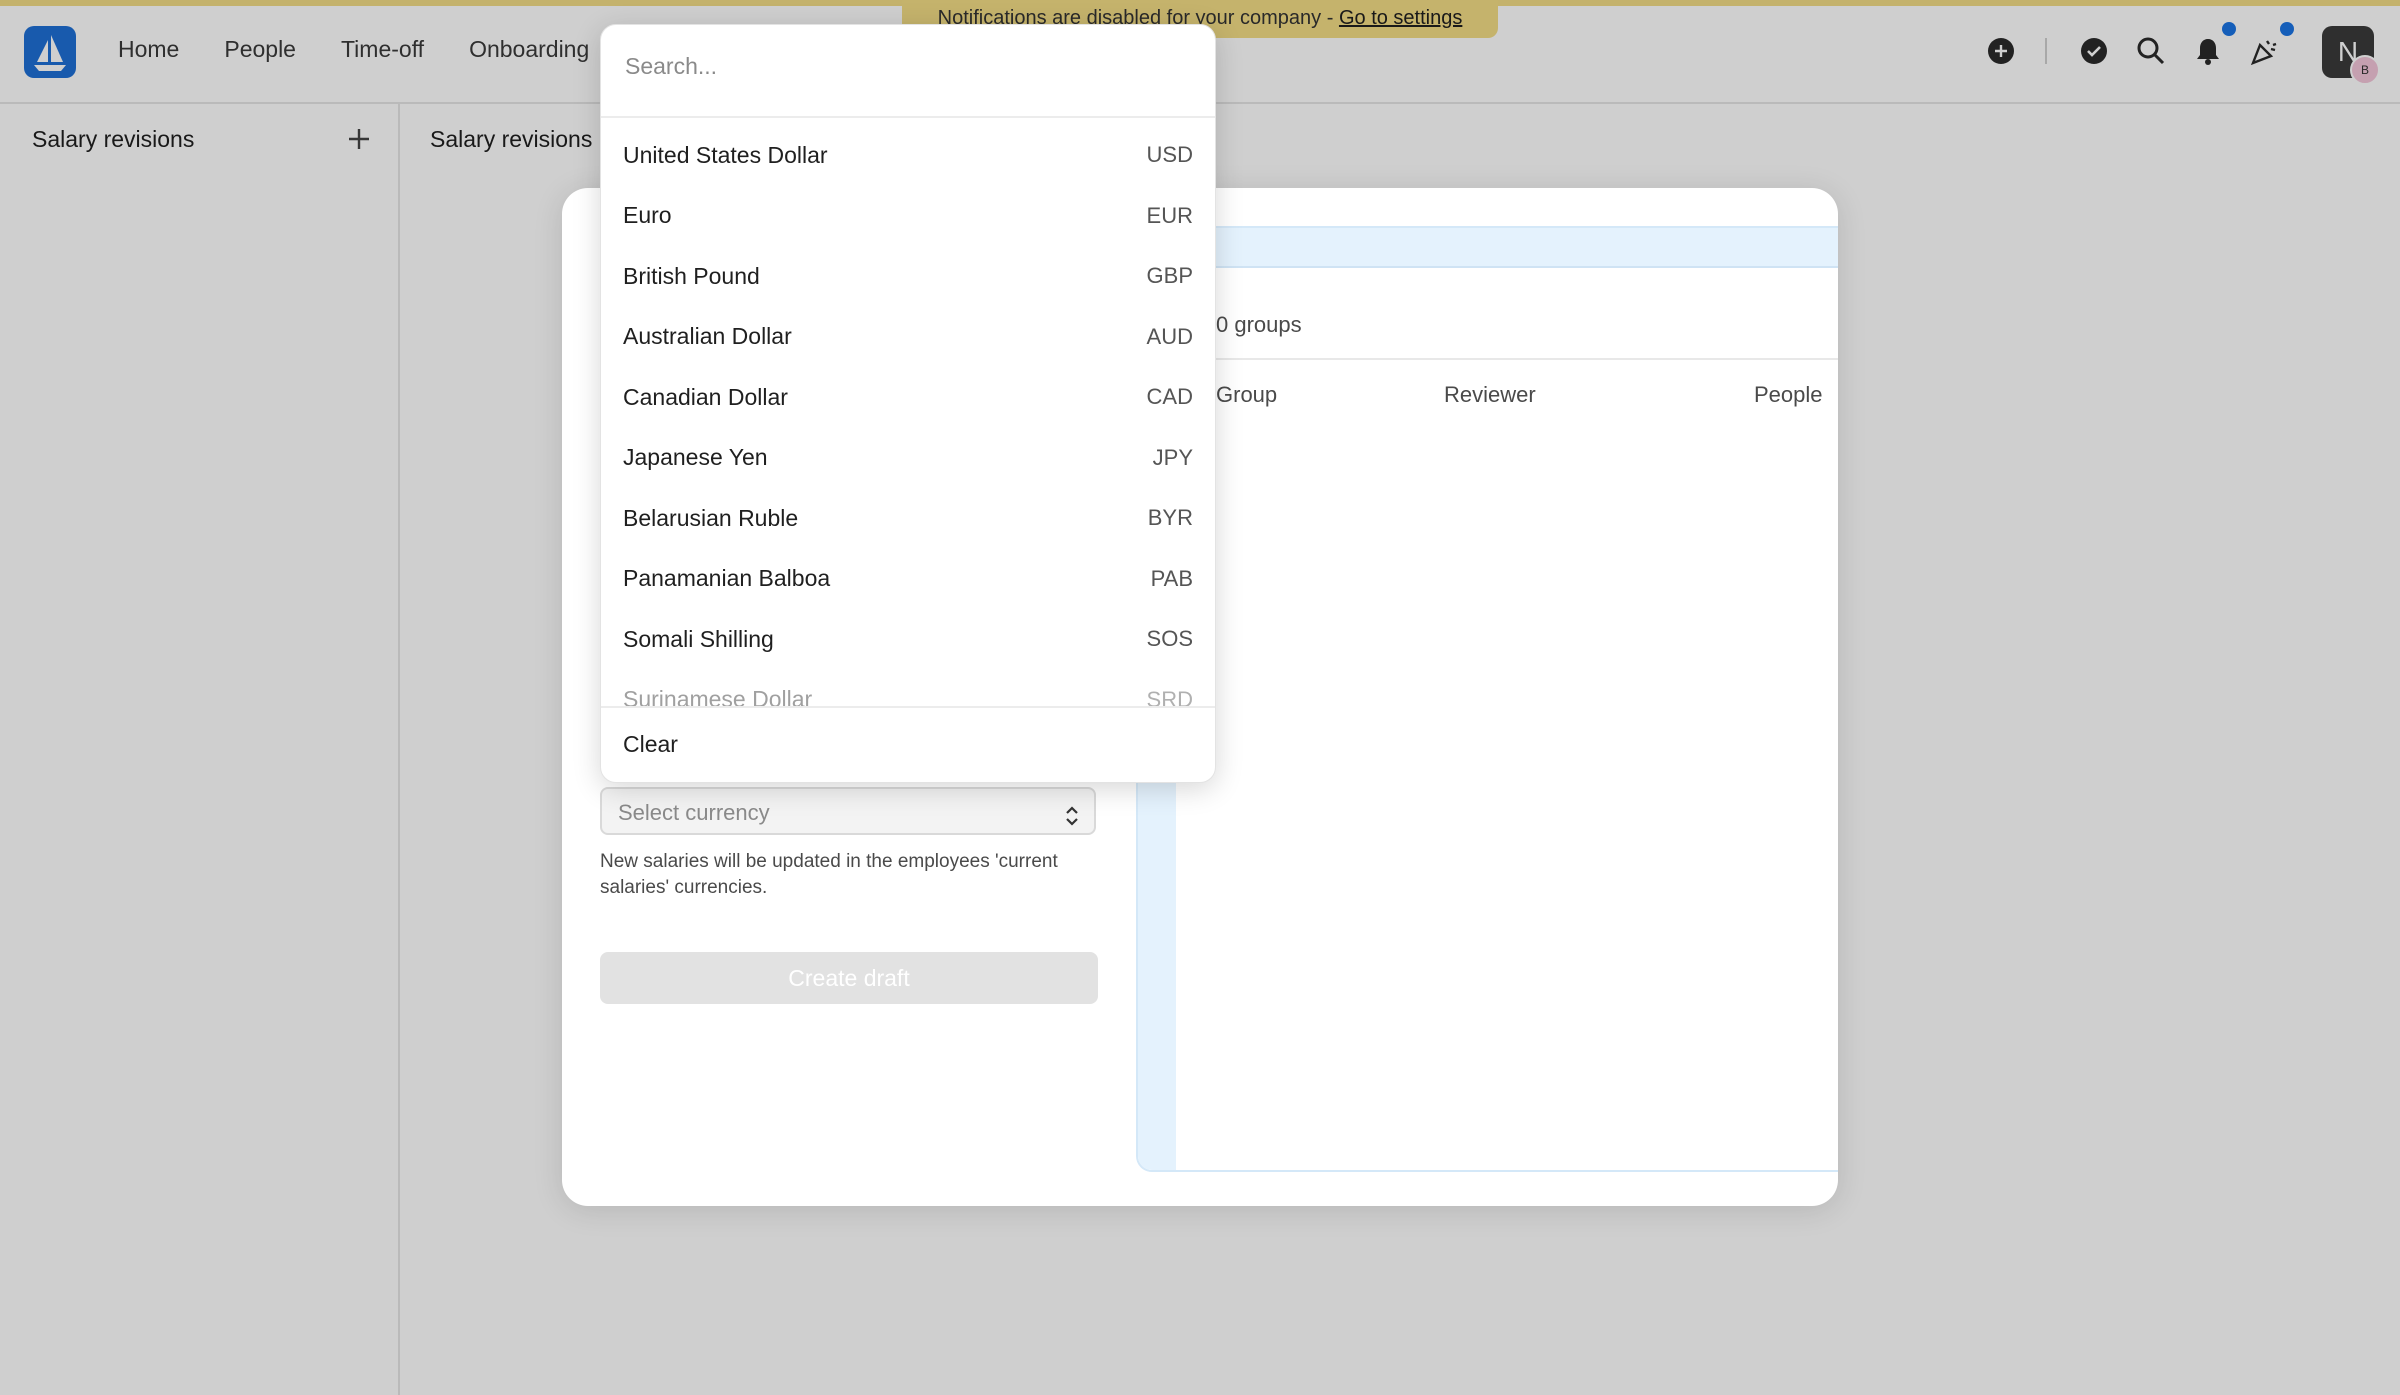 This screenshot has height=1395, width=2400. What do you see at coordinates (908, 117) in the screenshot?
I see `search-divider` at bounding box center [908, 117].